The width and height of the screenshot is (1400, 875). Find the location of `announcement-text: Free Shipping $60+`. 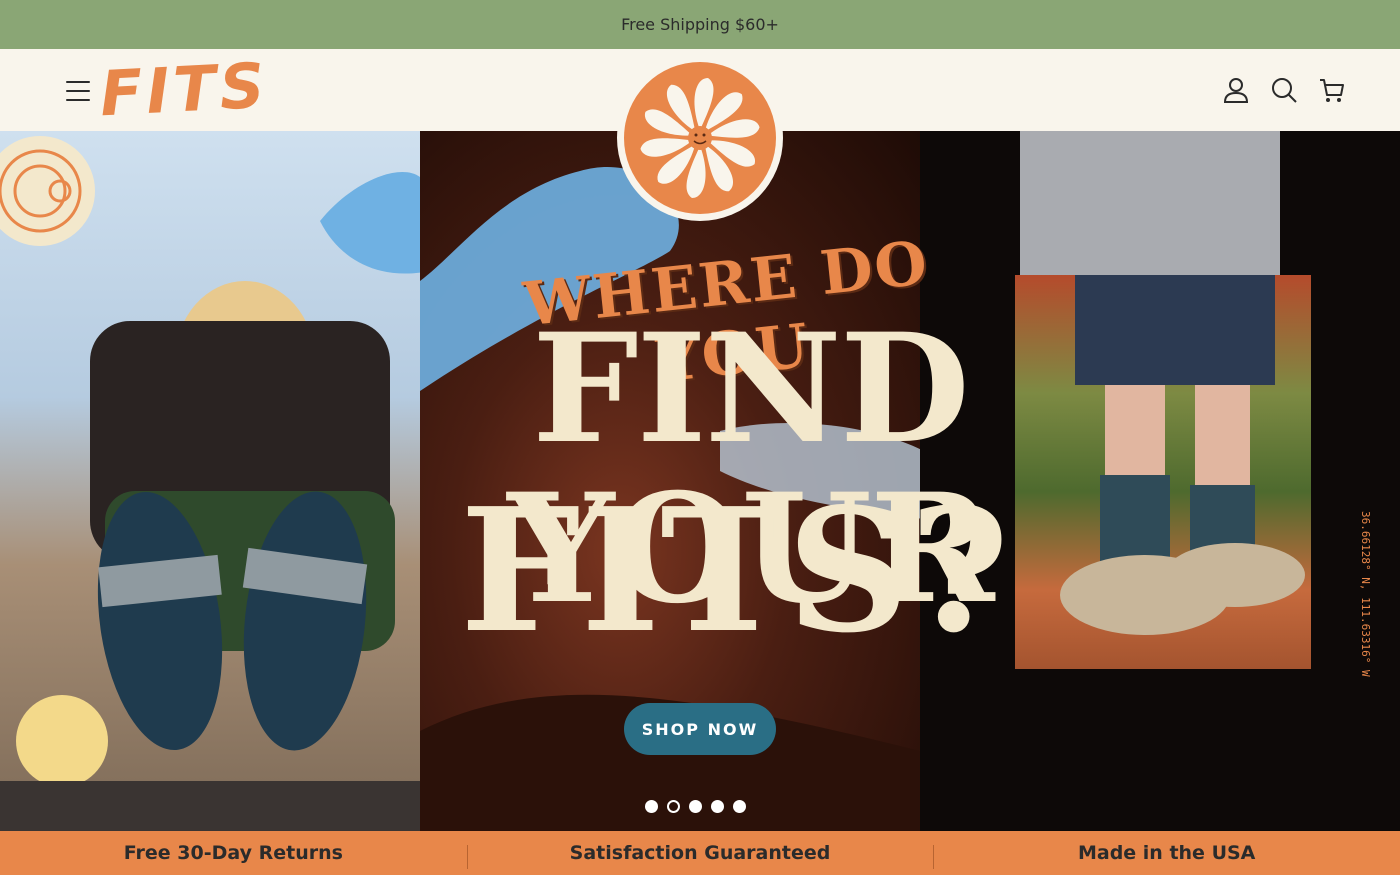

announcement-text: Free Shipping $60+ is located at coordinates (700, 24).